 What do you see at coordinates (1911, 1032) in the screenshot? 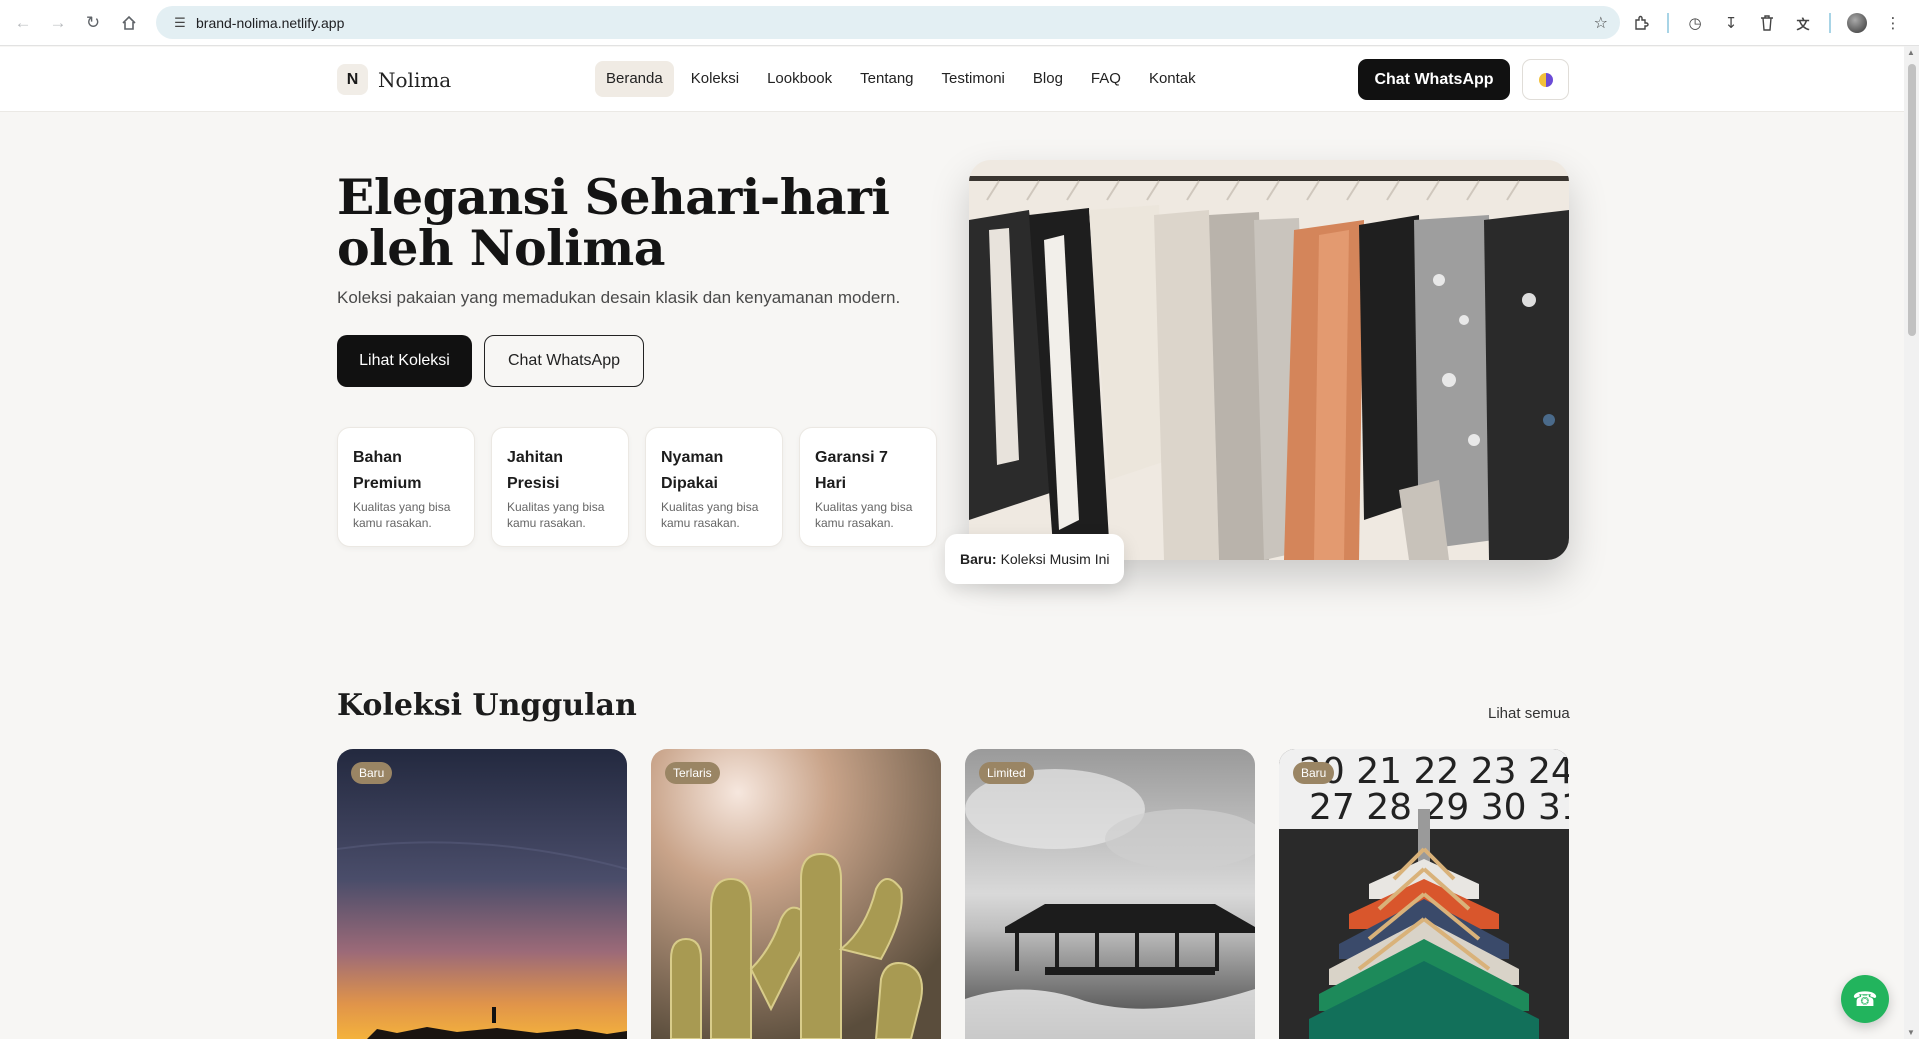
I see `scroll-down-icon: ▼` at bounding box center [1911, 1032].